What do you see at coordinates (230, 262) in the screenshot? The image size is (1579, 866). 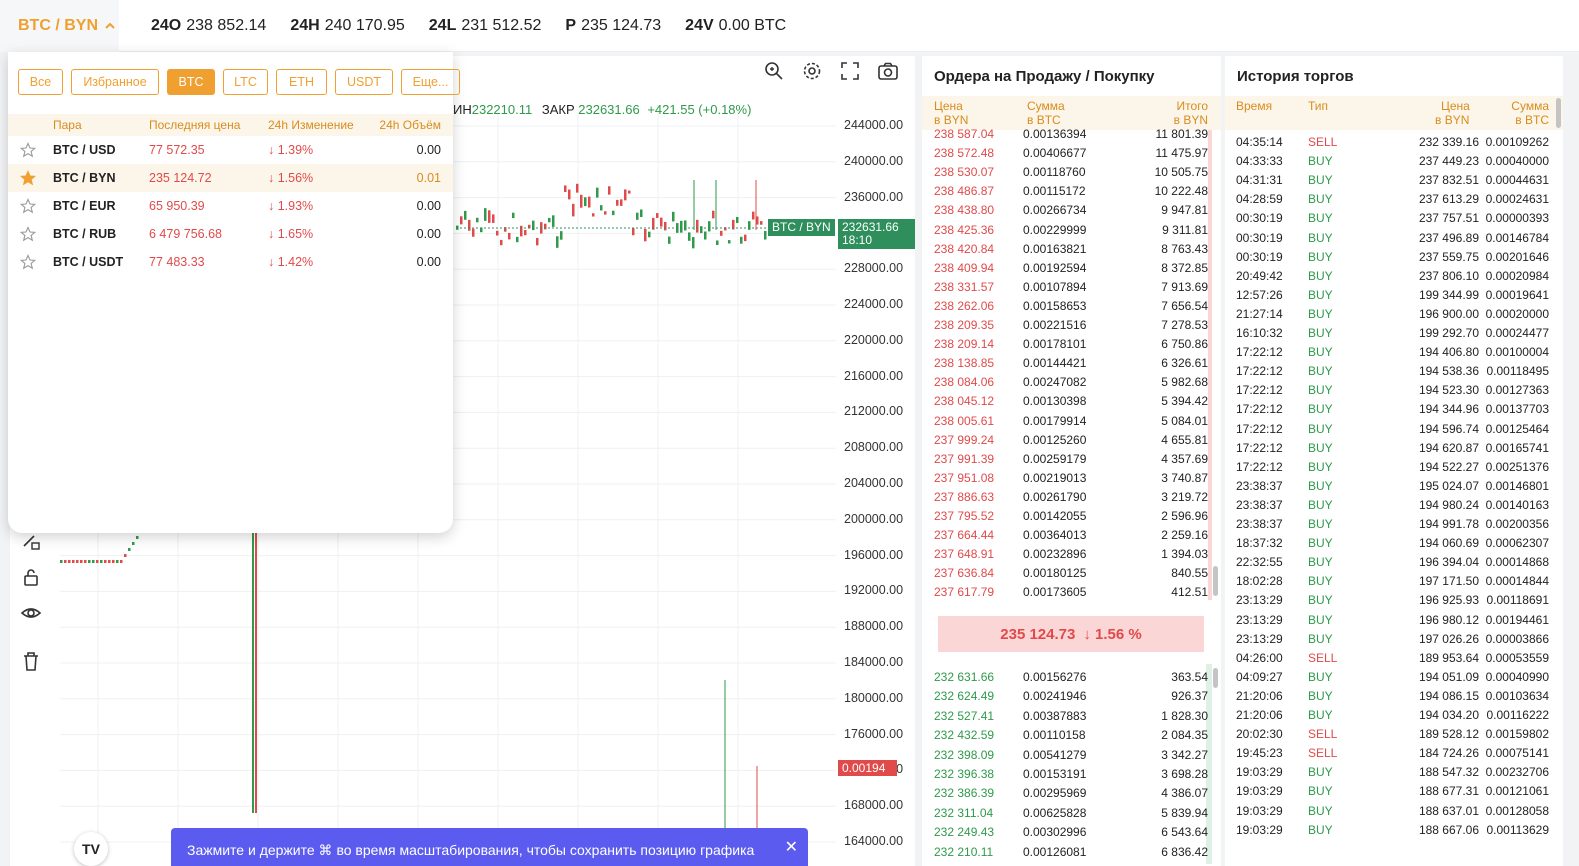 I see `pair-row: BTC / USDT 77 483.33 ↓ 1.42% 0.00` at bounding box center [230, 262].